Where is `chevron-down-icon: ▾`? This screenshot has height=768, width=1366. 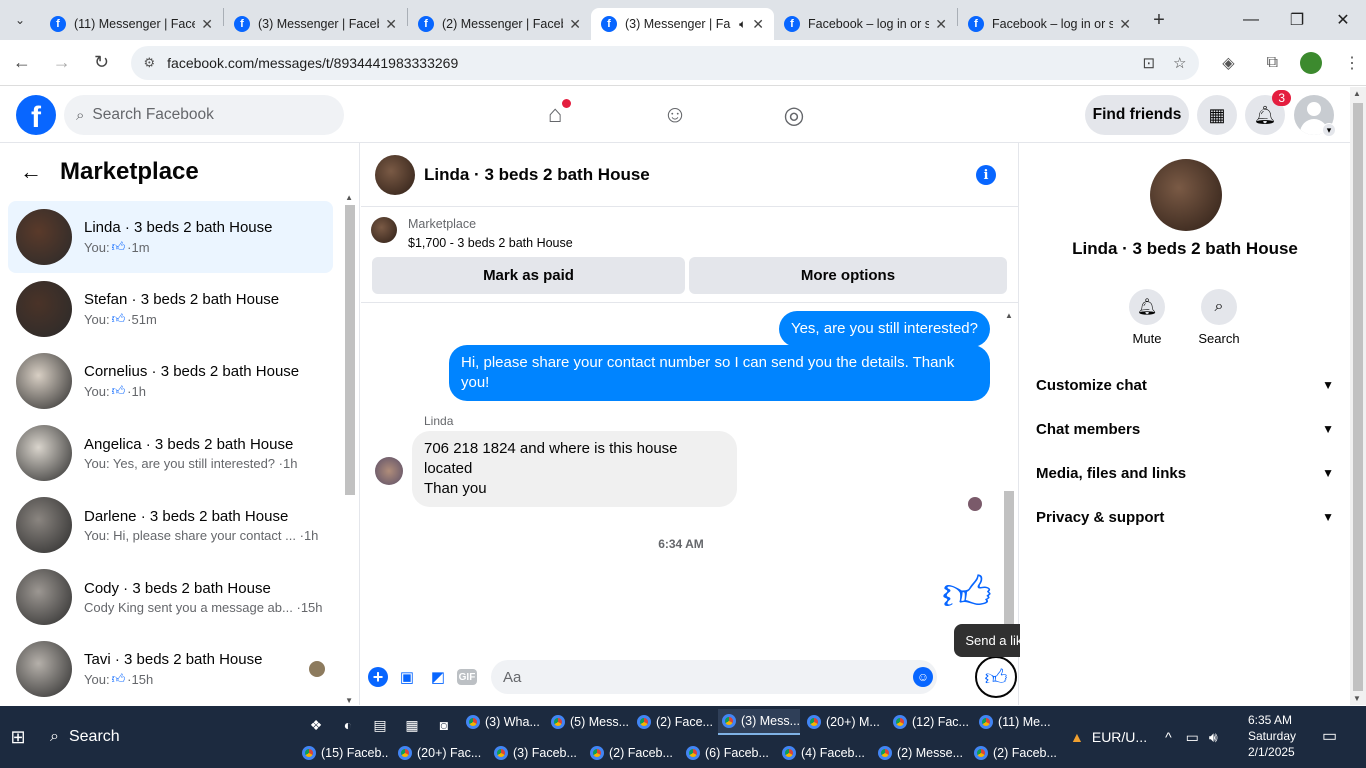 chevron-down-icon: ▾ is located at coordinates (1329, 130).